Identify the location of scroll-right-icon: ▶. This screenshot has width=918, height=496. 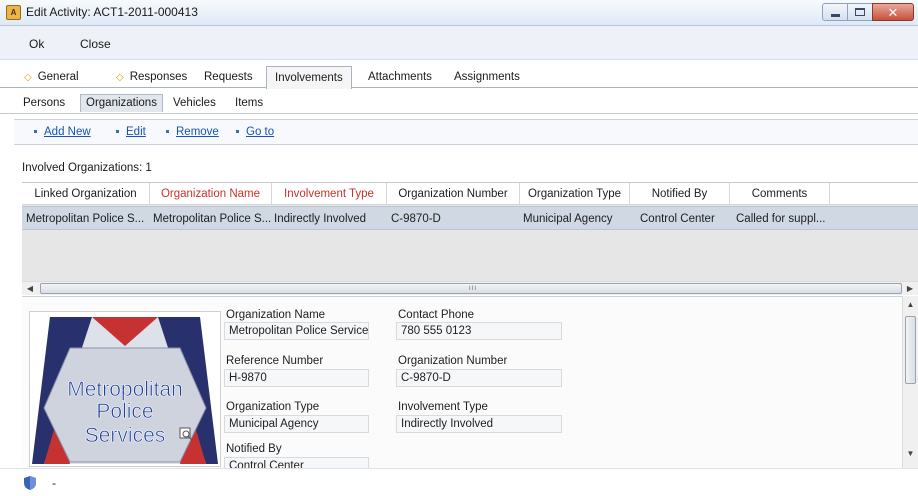
(910, 289).